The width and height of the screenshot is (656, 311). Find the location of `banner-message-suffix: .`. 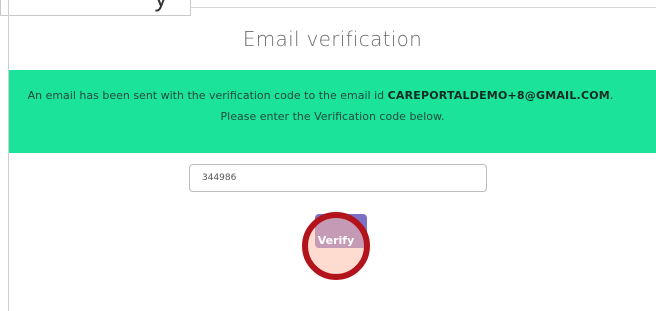

banner-message-suffix: . is located at coordinates (611, 95).